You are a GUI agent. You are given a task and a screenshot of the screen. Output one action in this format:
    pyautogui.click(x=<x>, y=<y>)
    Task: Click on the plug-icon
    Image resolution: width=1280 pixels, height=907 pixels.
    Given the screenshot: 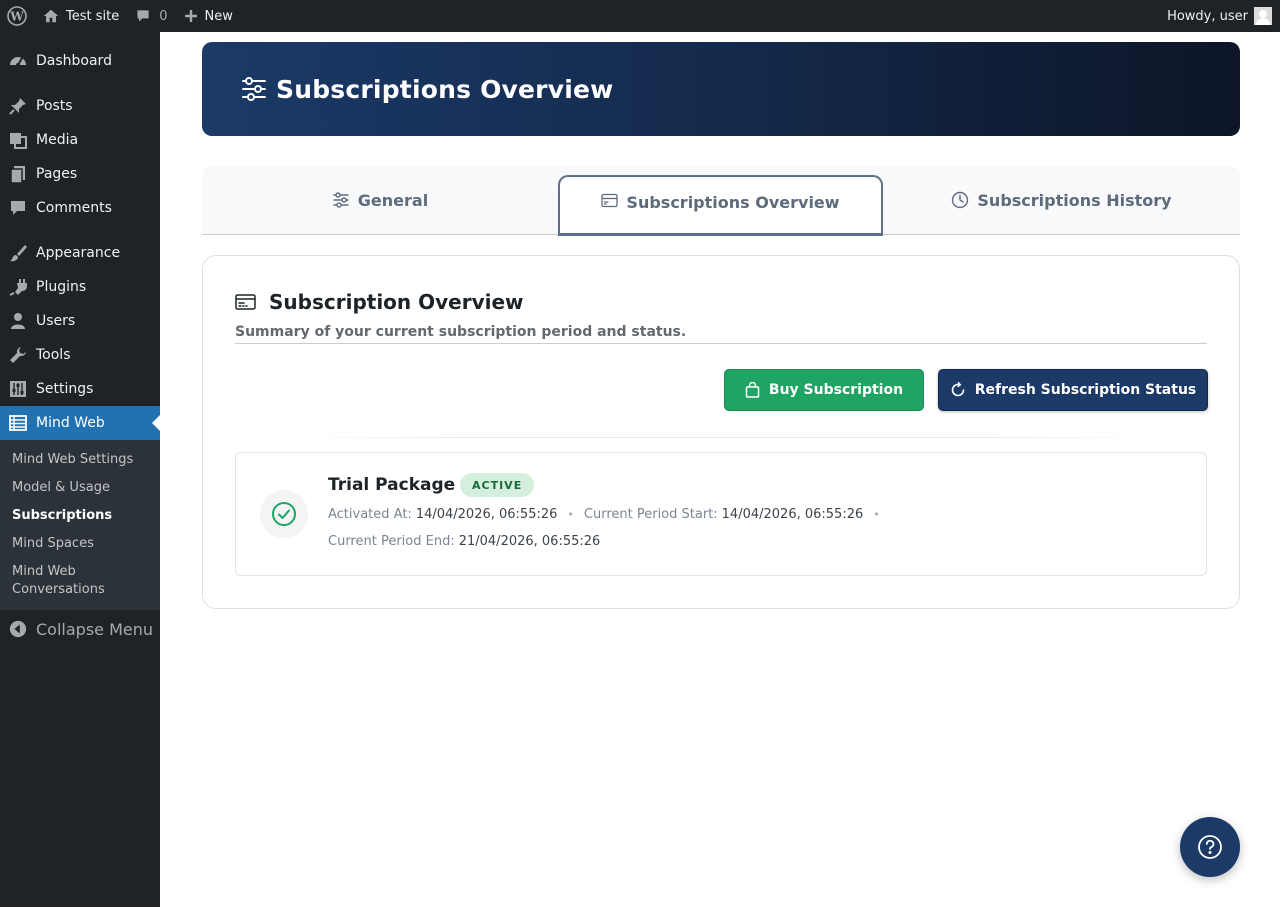 What is the action you would take?
    pyautogui.click(x=18, y=287)
    